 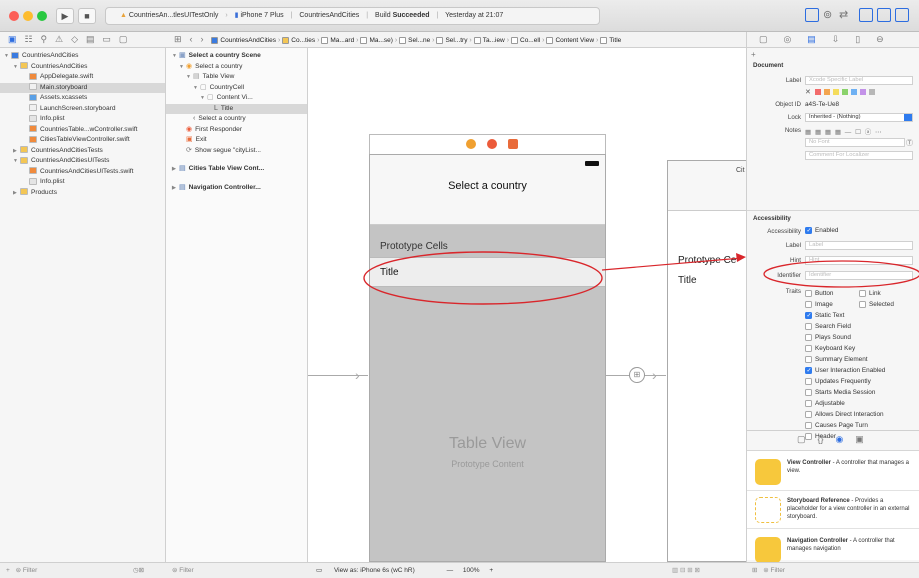 What do you see at coordinates (574, 40) in the screenshot?
I see `breadcrumb-item: Content View` at bounding box center [574, 40].